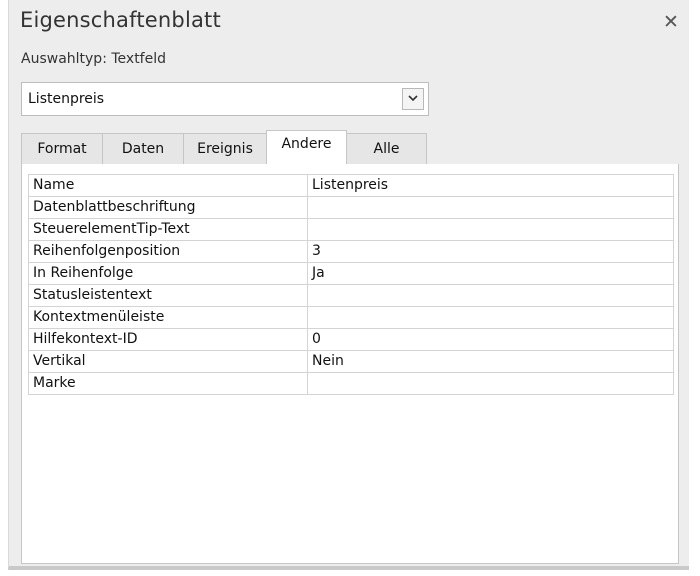  What do you see at coordinates (225, 99) in the screenshot?
I see `object-selector-dropdown: Listenpreis` at bounding box center [225, 99].